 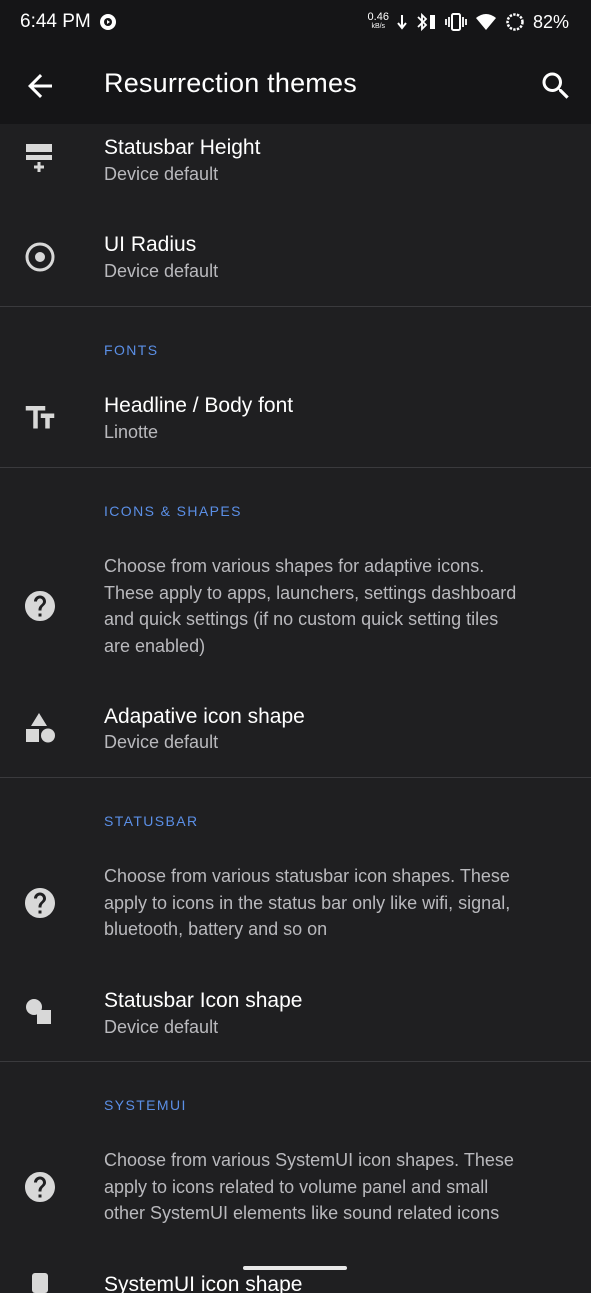 What do you see at coordinates (40, 729) in the screenshot?
I see `category-shapes-icon` at bounding box center [40, 729].